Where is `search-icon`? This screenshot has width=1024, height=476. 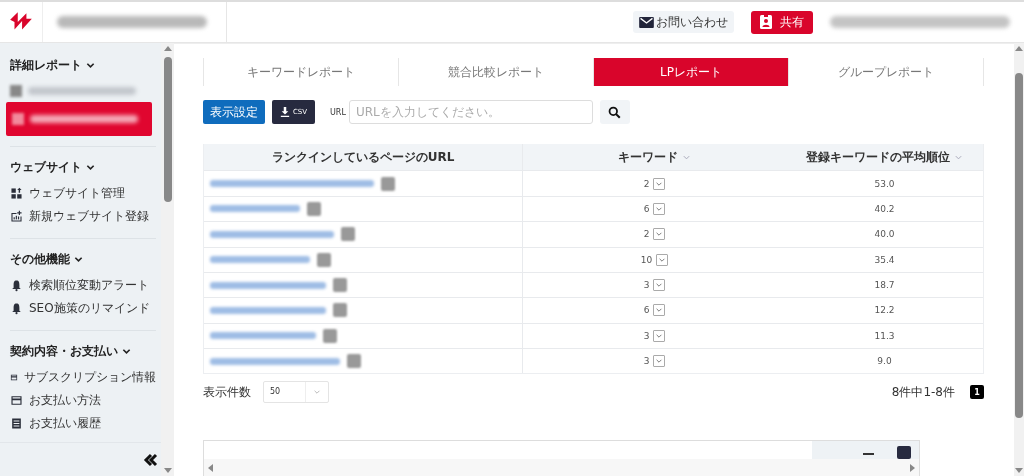 search-icon is located at coordinates (615, 112).